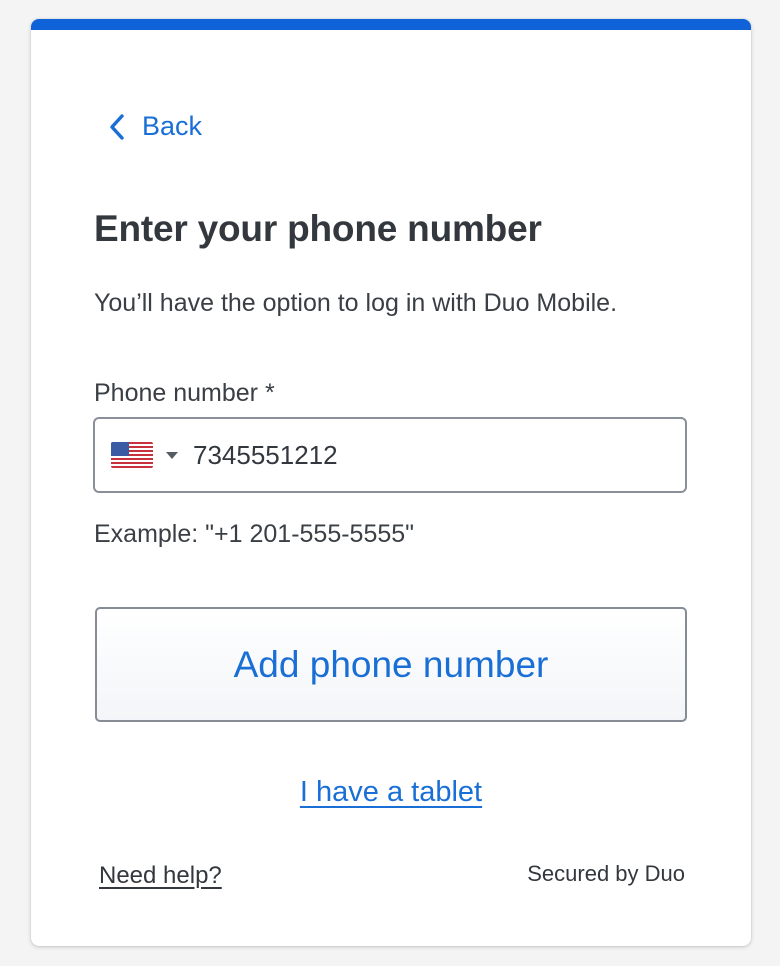 The height and width of the screenshot is (966, 780). I want to click on country-selector, so click(137, 455).